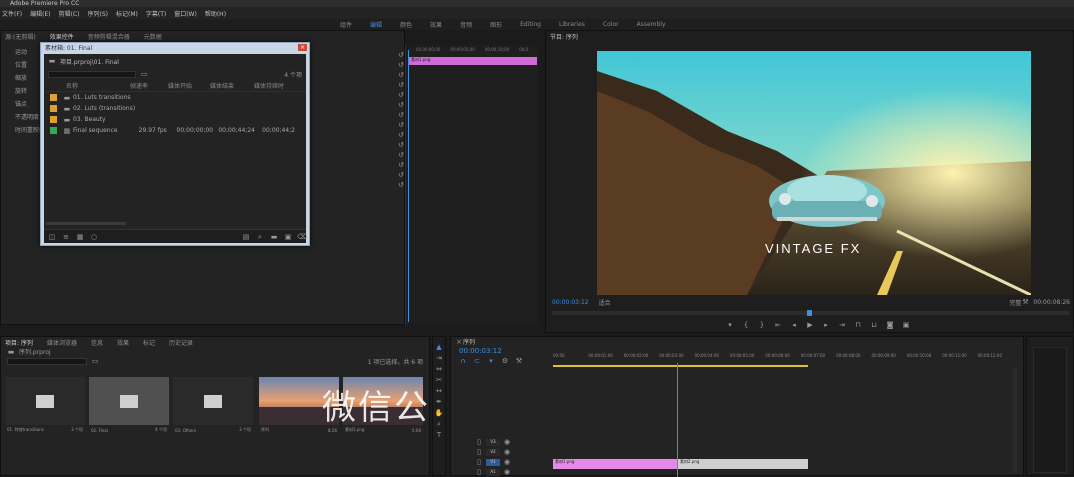 Image resolution: width=1074 pixels, height=477 pixels. Describe the element at coordinates (505, 361) in the screenshot. I see `settings-icon: ⚙` at that location.